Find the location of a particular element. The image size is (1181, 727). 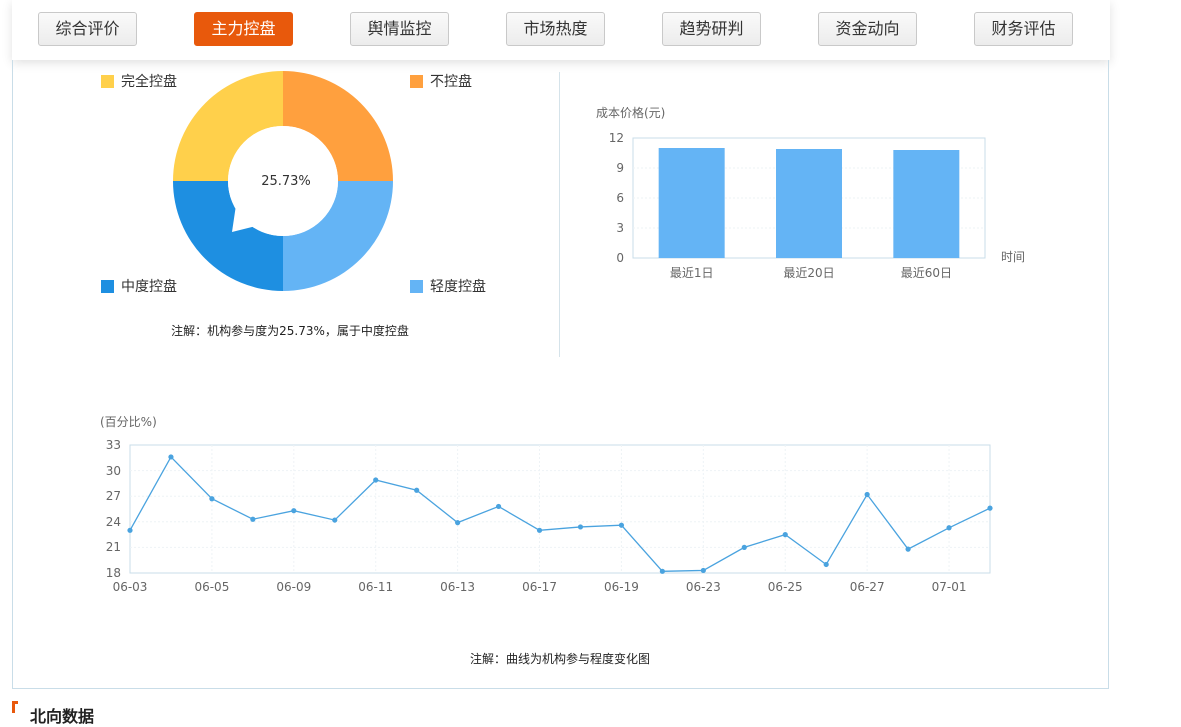

trend-line-path is located at coordinates (560, 513).